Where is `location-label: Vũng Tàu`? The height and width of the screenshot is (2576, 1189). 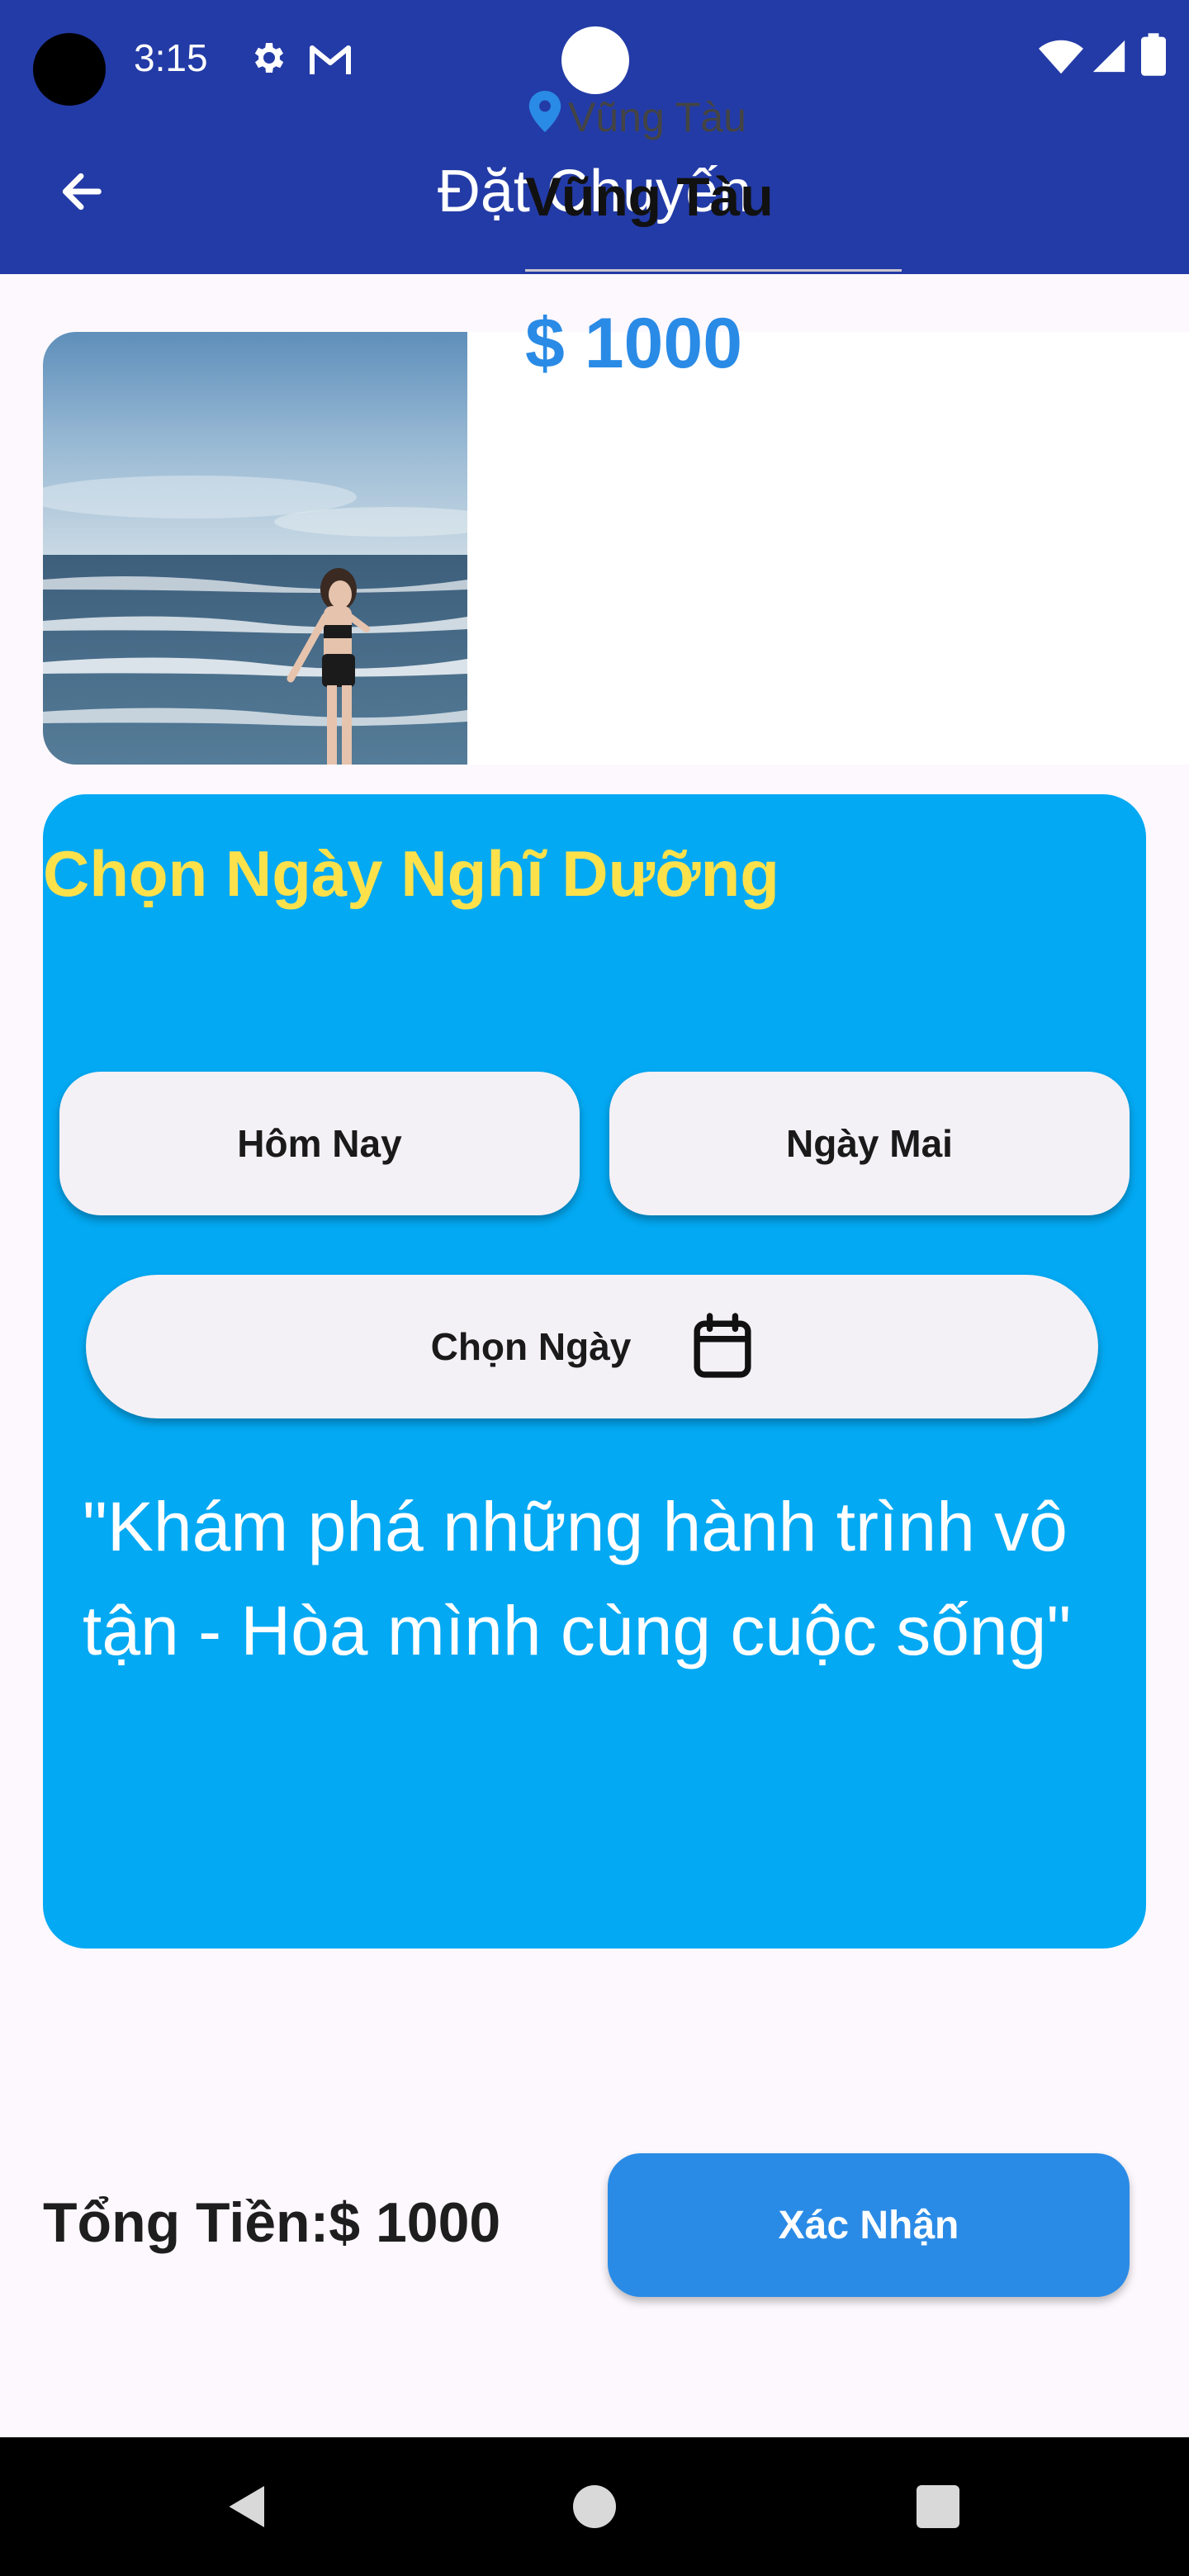 location-label: Vũng Tàu is located at coordinates (657, 117).